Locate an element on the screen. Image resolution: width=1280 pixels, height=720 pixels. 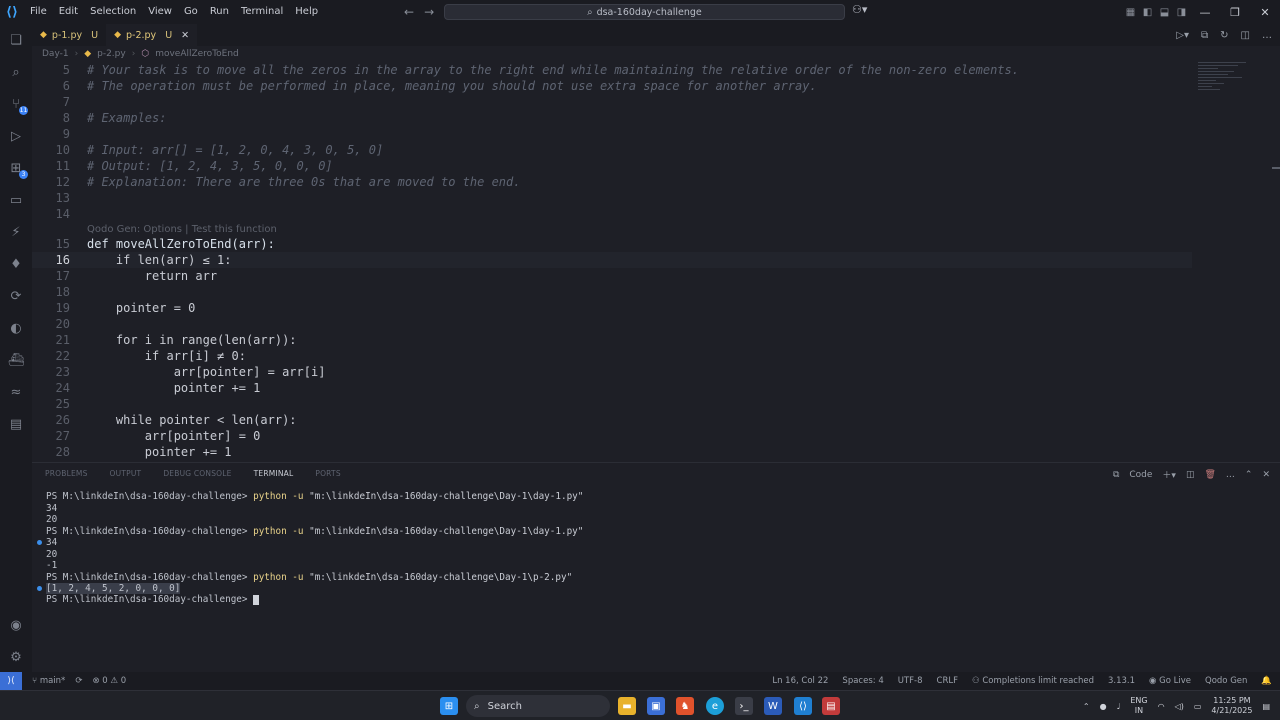
kill-terminal-icon: 🗑 is located at coordinates (1209, 475).